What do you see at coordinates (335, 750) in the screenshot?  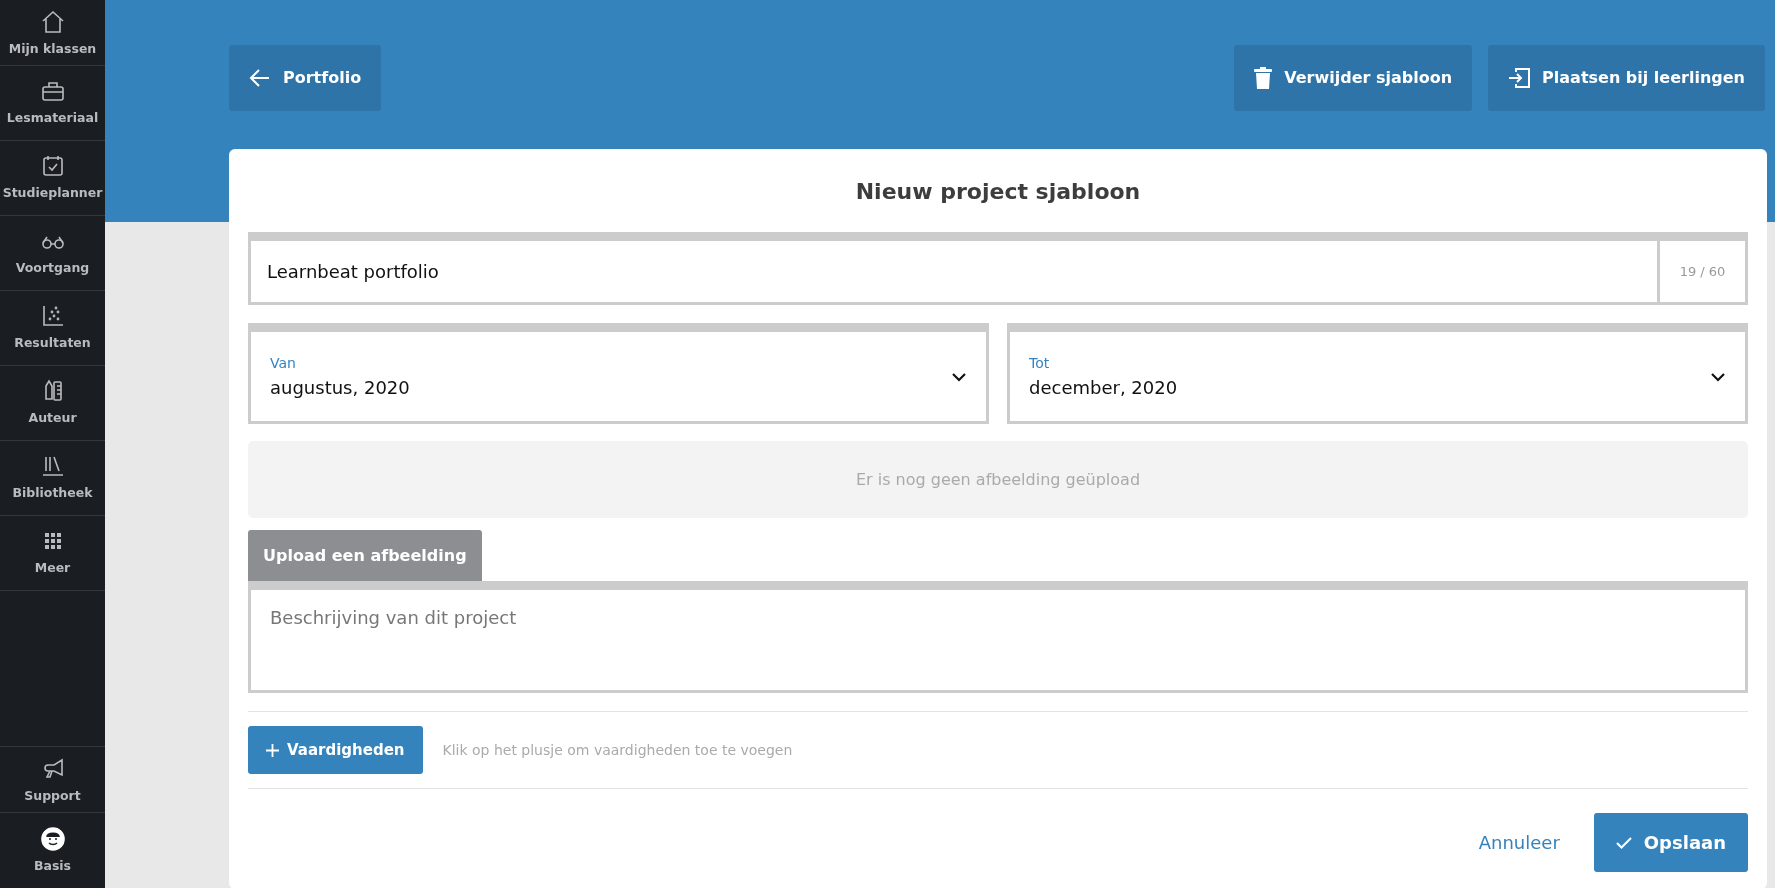 I see `skills-button: Vaardigheden` at bounding box center [335, 750].